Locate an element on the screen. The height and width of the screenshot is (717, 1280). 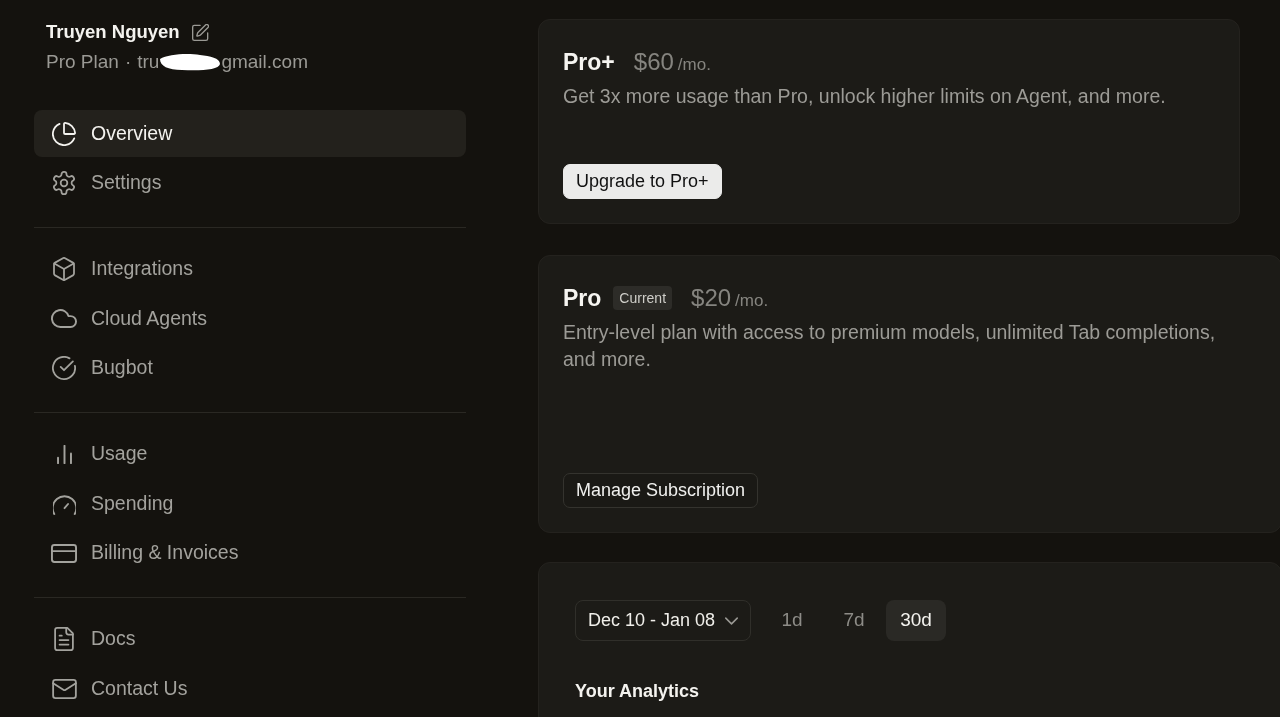
sidebar-item: Spending is located at coordinates (250, 503).